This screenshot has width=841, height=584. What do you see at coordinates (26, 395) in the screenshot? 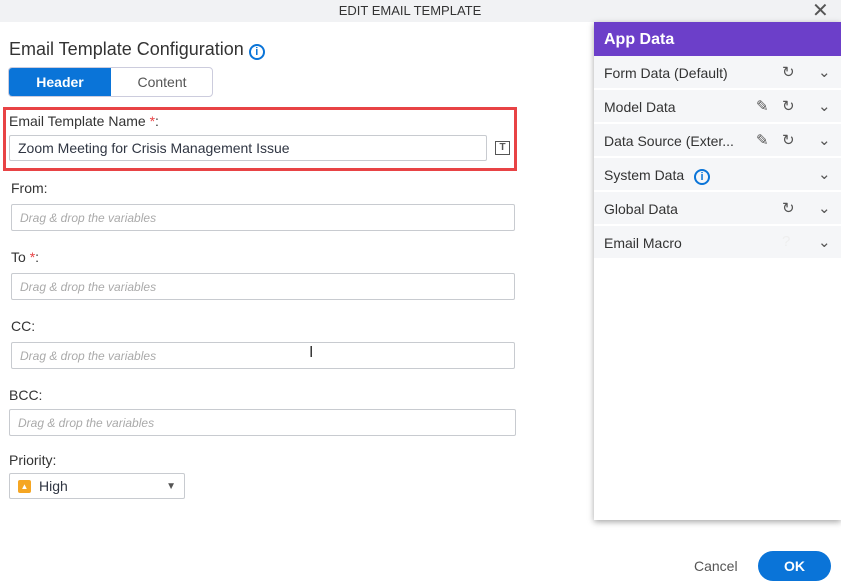
I see `bcc-label: BCC:` at bounding box center [26, 395].